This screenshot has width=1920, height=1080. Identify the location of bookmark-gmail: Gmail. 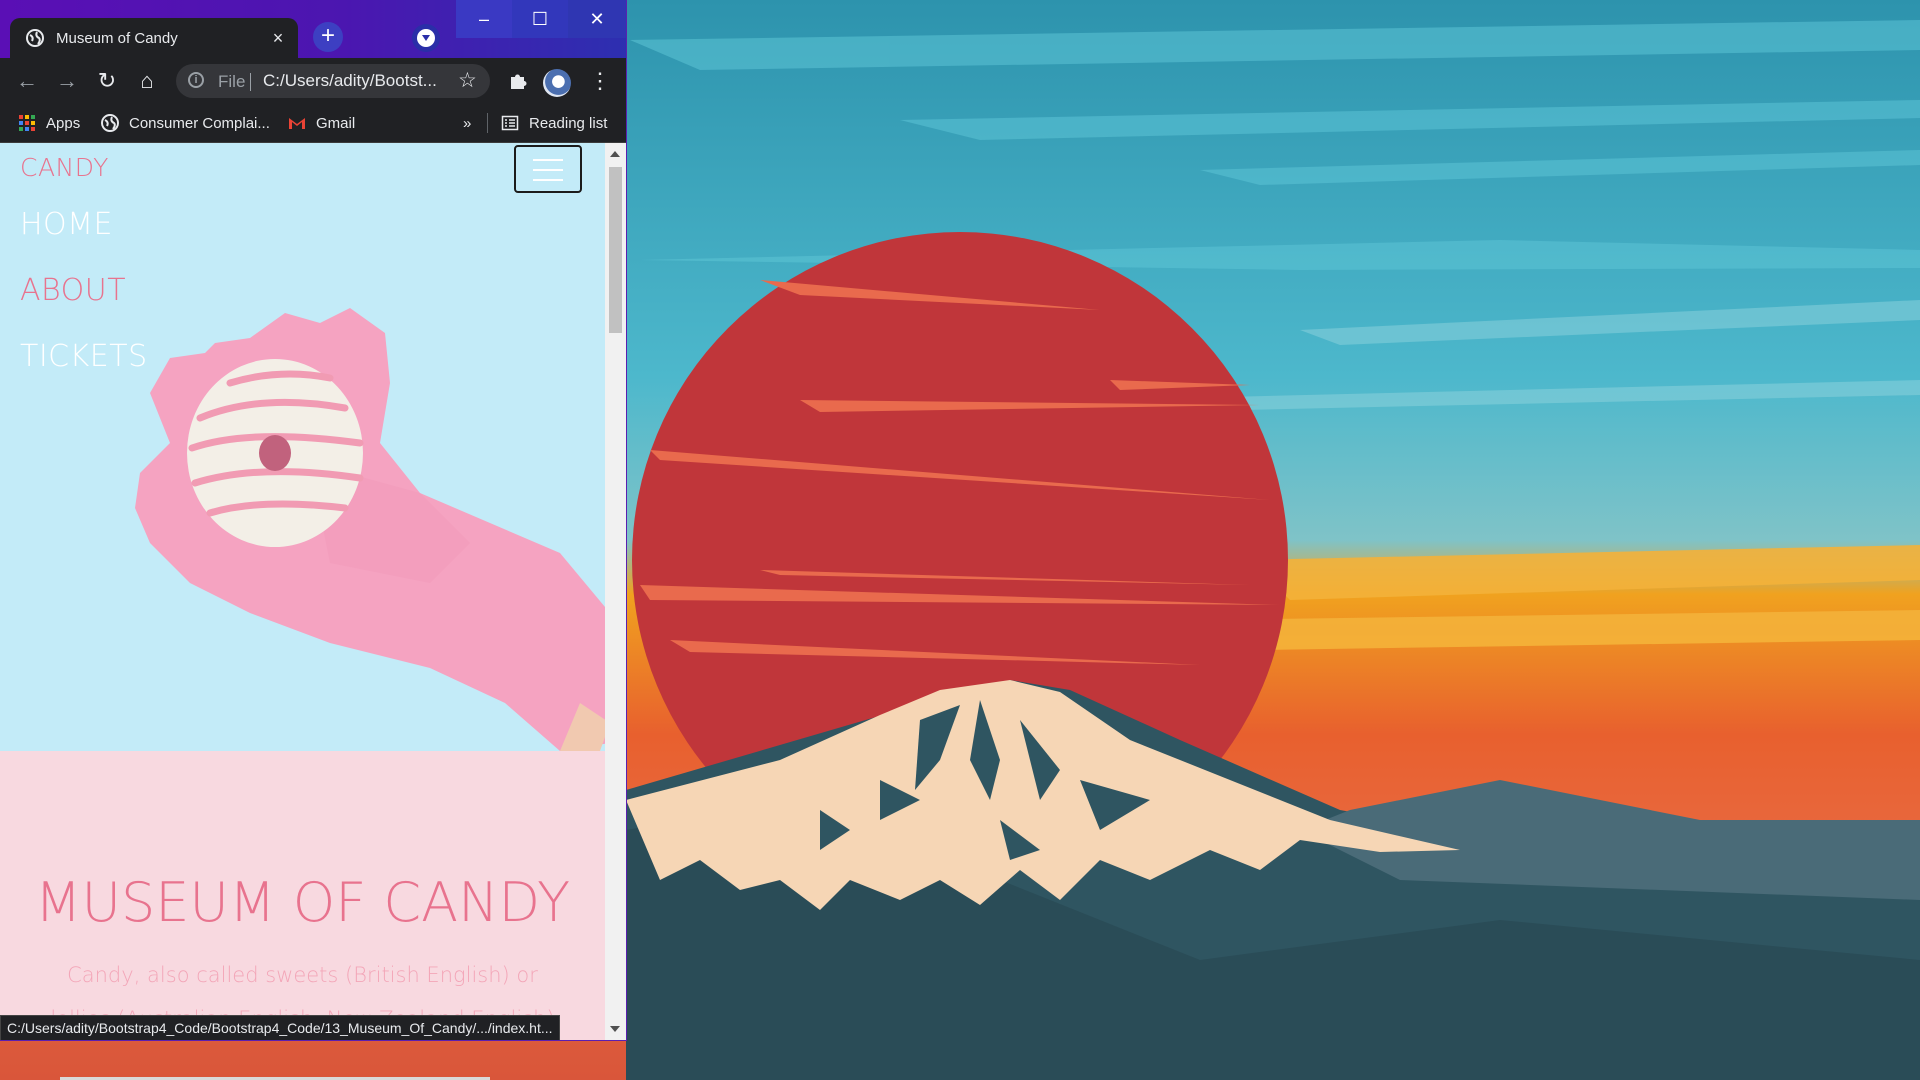
(321, 123).